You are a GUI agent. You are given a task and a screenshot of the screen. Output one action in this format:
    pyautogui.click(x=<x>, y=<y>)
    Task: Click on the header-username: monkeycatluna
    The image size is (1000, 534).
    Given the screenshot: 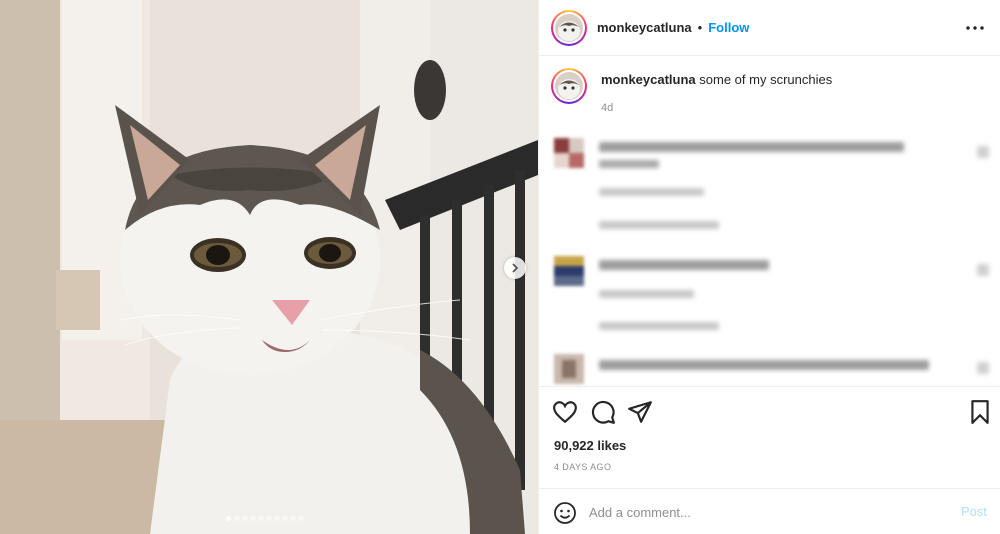 What is the action you would take?
    pyautogui.click(x=644, y=27)
    